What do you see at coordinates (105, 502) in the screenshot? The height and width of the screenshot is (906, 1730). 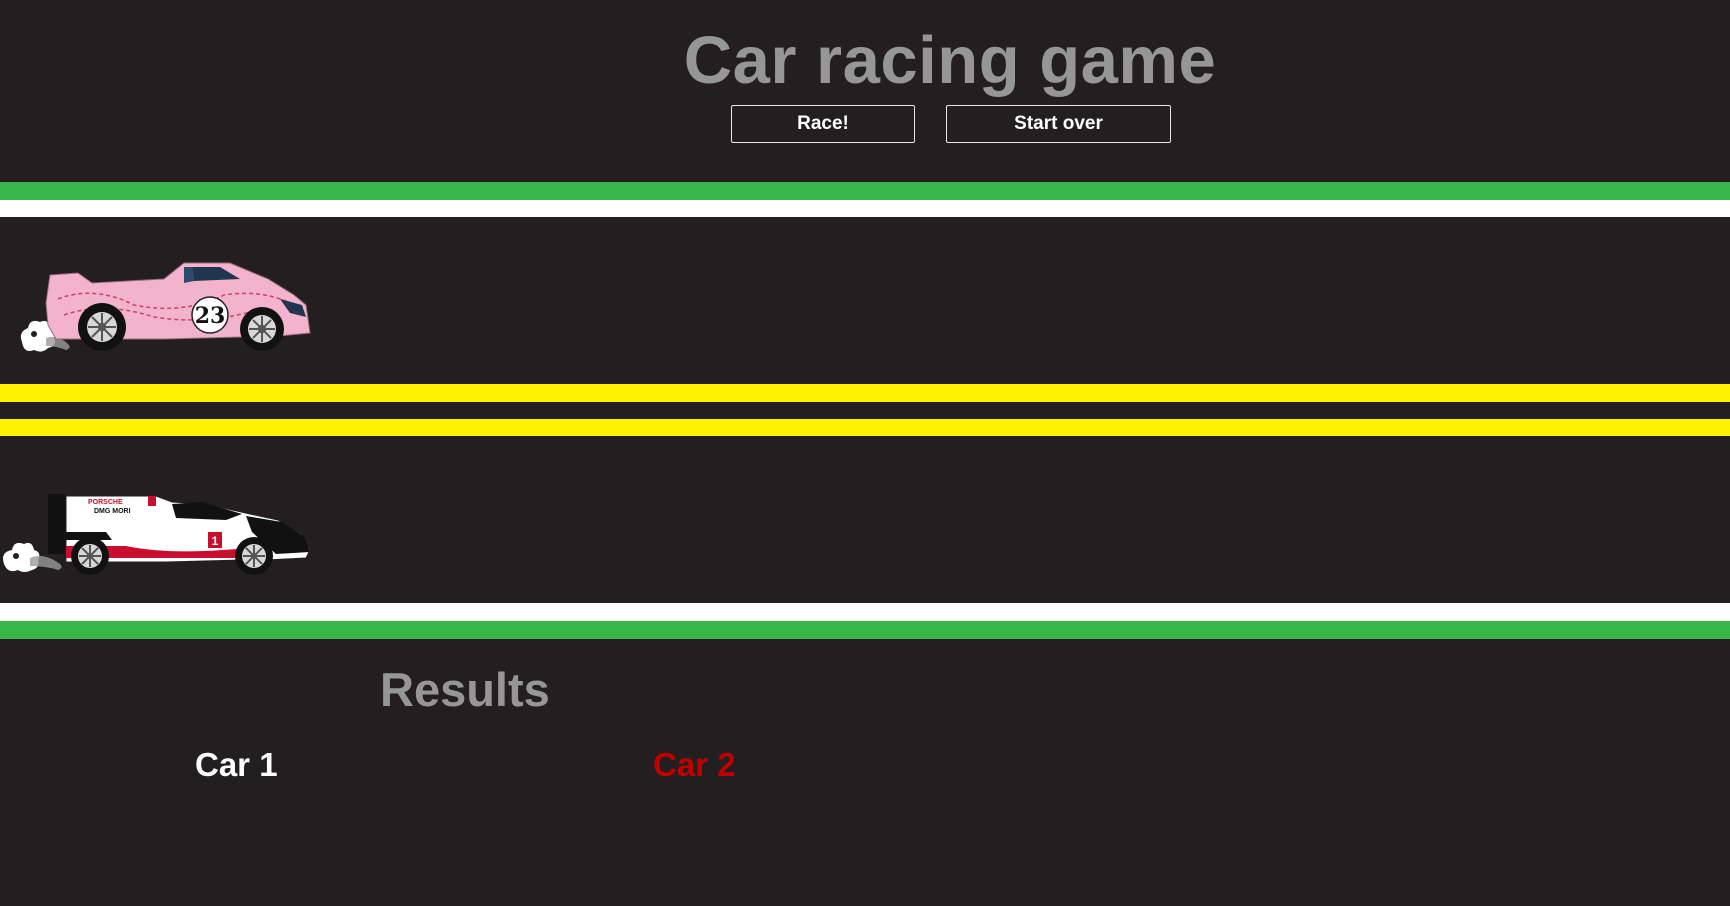 I see `svg-text: PORSCHE` at bounding box center [105, 502].